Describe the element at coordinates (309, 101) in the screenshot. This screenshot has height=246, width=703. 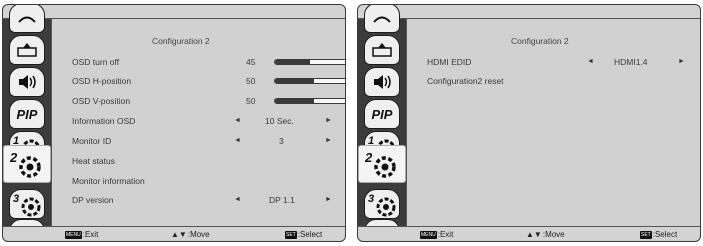
I see `osd-v-position-slider` at that location.